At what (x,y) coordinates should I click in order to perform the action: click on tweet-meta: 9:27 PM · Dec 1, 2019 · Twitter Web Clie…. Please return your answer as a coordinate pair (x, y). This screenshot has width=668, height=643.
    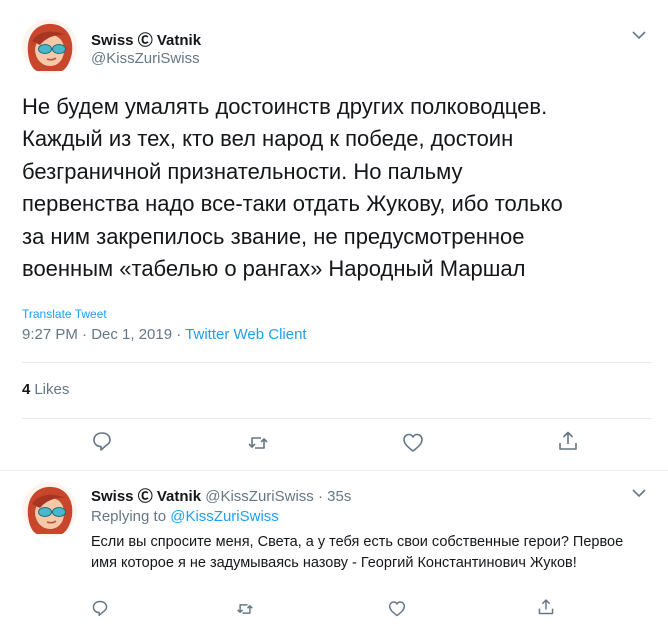
    Looking at the image, I should click on (164, 334).